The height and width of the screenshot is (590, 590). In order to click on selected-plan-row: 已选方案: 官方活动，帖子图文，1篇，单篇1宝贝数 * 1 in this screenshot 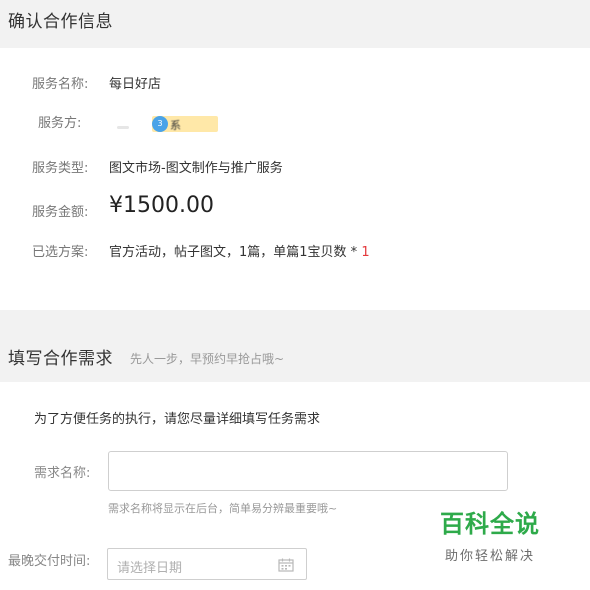, I will do `click(295, 250)`.